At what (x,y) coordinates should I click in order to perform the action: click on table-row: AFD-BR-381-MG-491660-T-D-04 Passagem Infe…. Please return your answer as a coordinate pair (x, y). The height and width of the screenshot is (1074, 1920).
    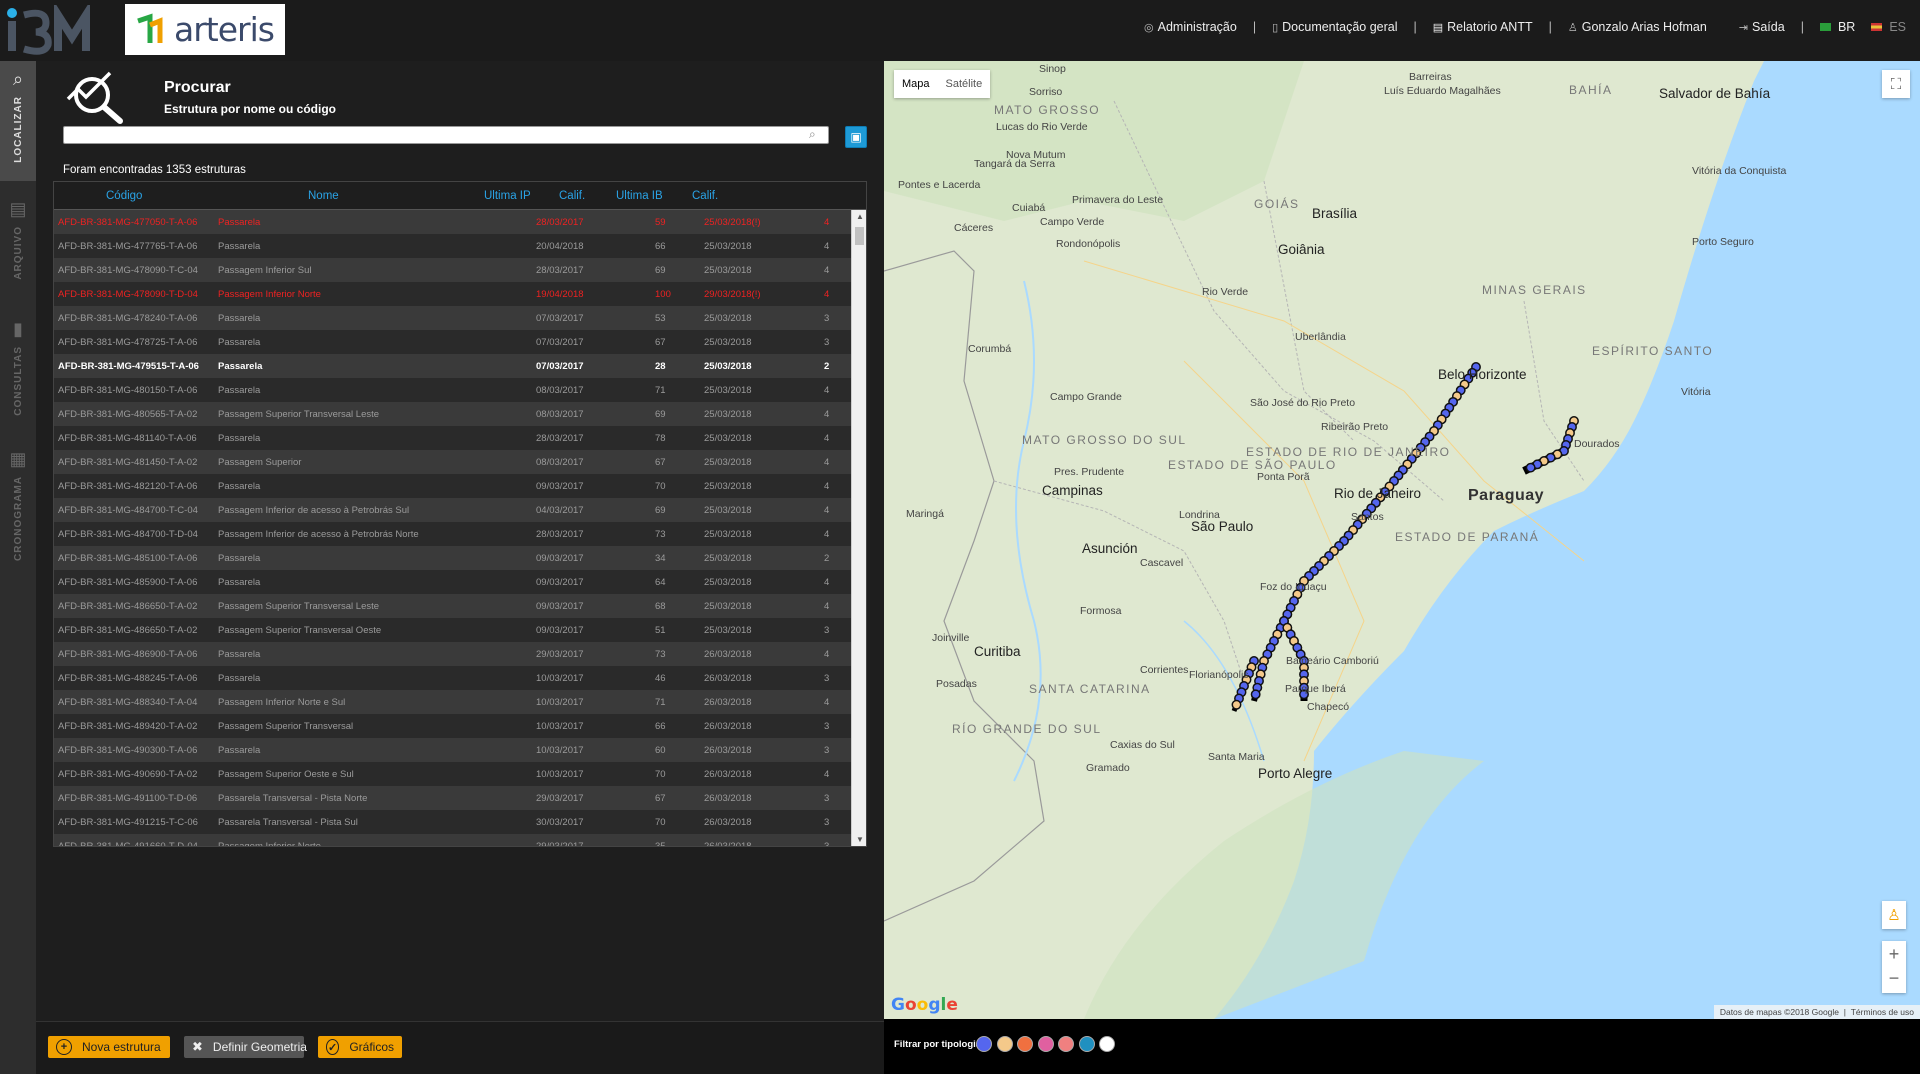
    Looking at the image, I should click on (452, 840).